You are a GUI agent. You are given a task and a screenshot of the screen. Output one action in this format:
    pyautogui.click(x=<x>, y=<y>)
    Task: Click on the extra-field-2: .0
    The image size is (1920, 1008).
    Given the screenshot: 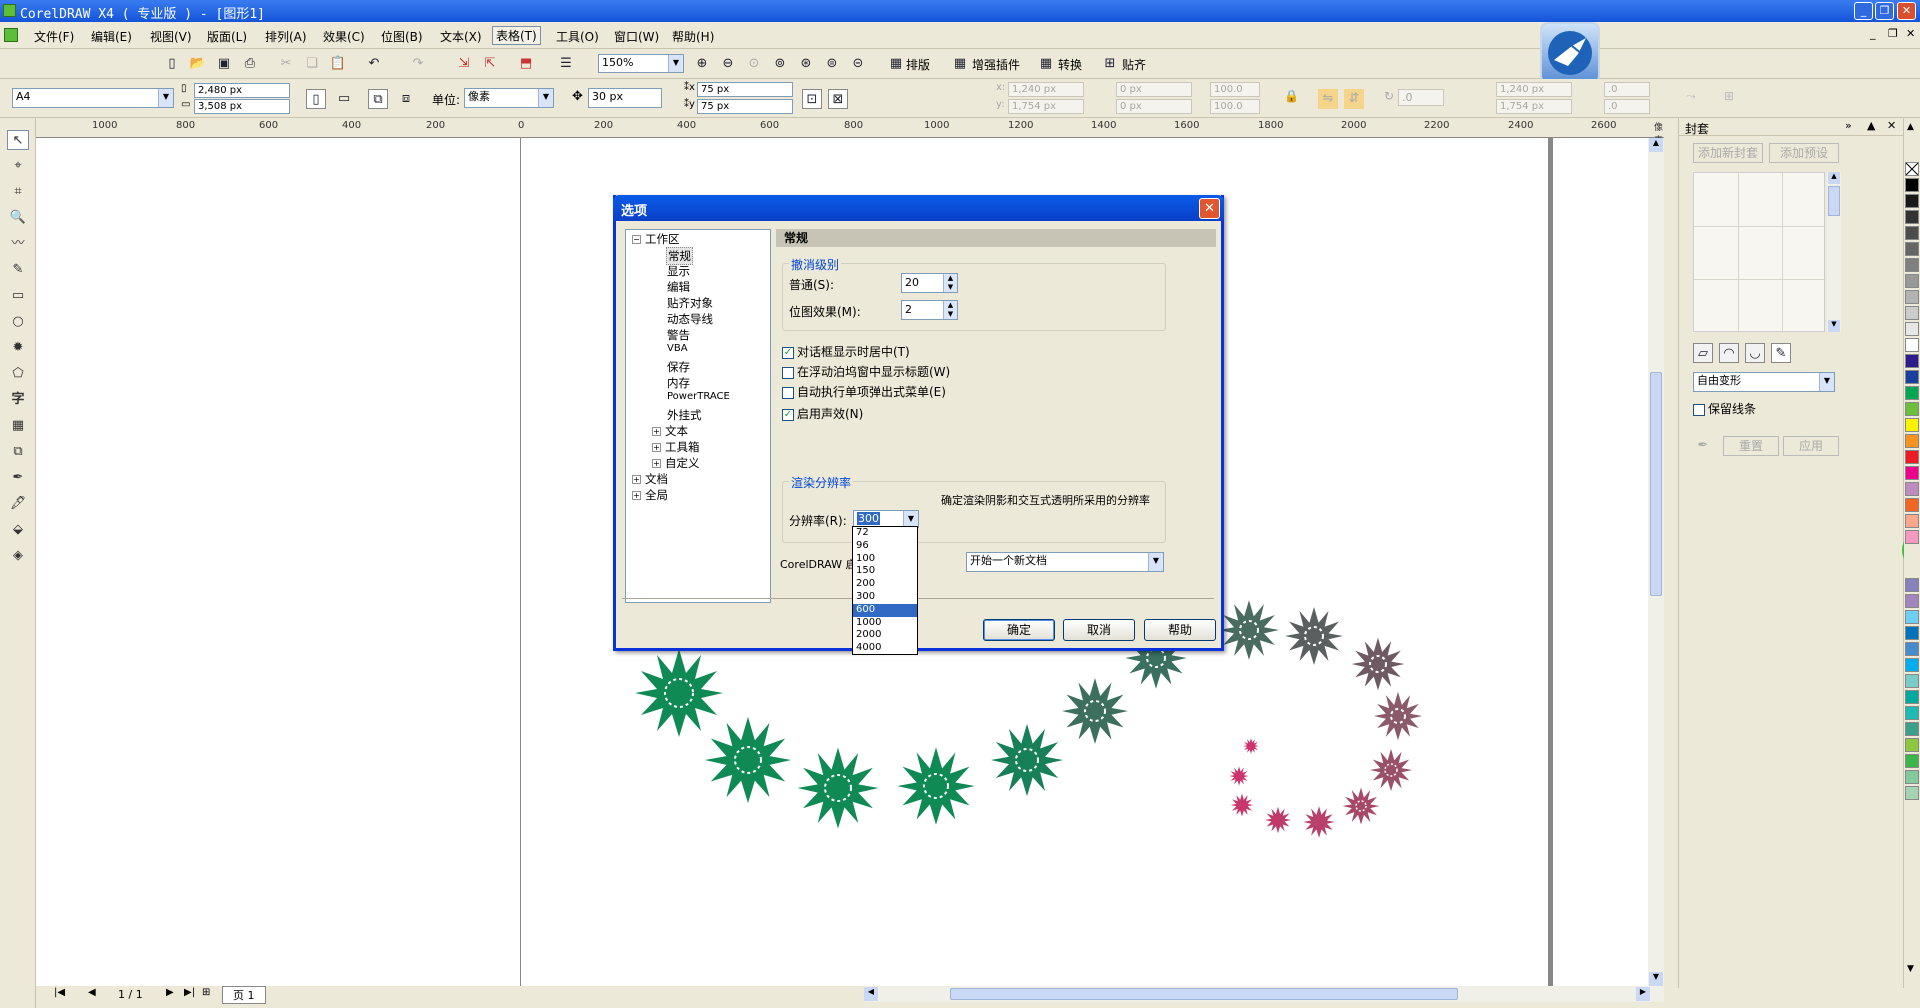 What is the action you would take?
    pyautogui.click(x=1627, y=106)
    